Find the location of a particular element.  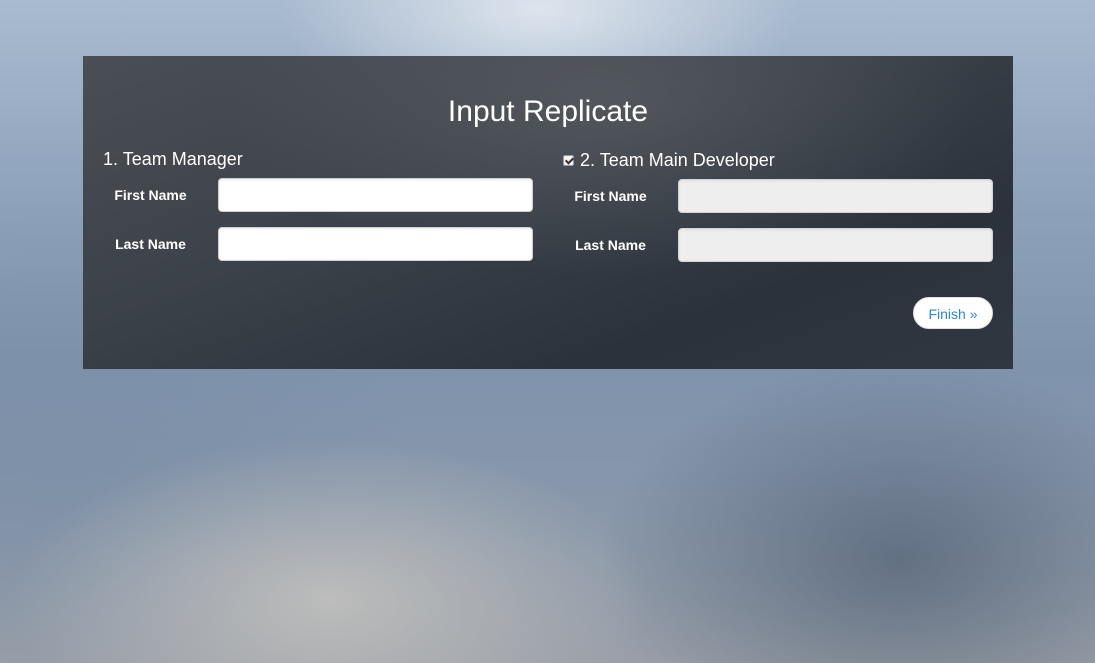

developer-first-name-row: First Name is located at coordinates (778, 196).